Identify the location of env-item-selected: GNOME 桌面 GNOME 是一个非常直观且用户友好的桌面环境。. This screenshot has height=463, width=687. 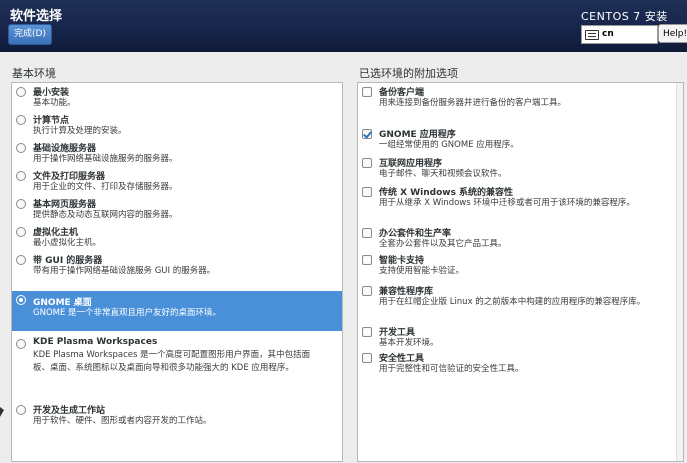
(177, 311).